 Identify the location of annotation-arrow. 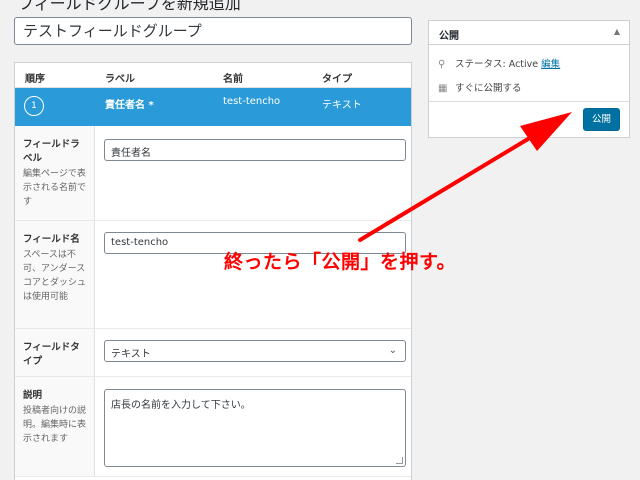
(465, 177).